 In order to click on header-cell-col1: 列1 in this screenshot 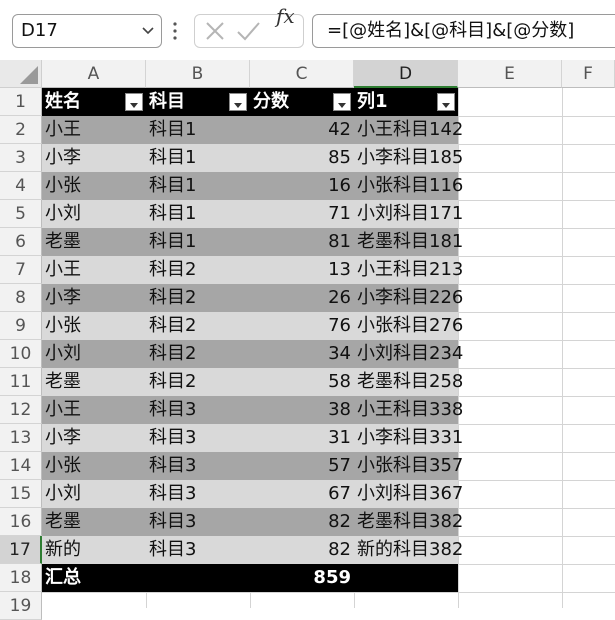, I will do `click(406, 102)`.